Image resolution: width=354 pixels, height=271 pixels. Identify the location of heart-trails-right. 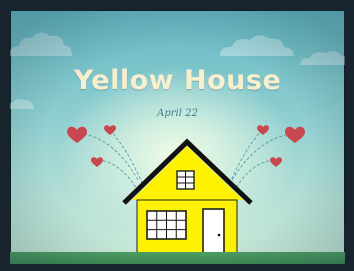
(260, 159).